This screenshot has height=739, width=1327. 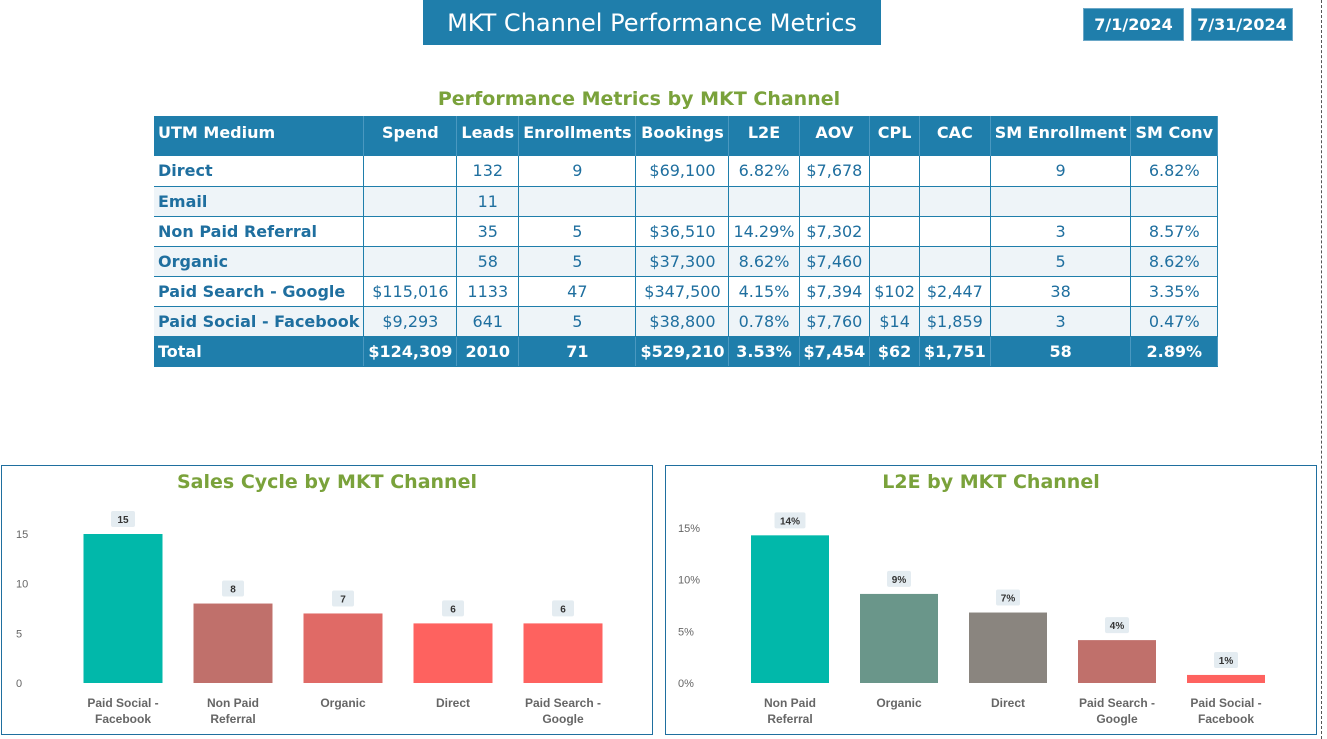 I want to click on column-header: SM Enrollment, so click(x=1061, y=136).